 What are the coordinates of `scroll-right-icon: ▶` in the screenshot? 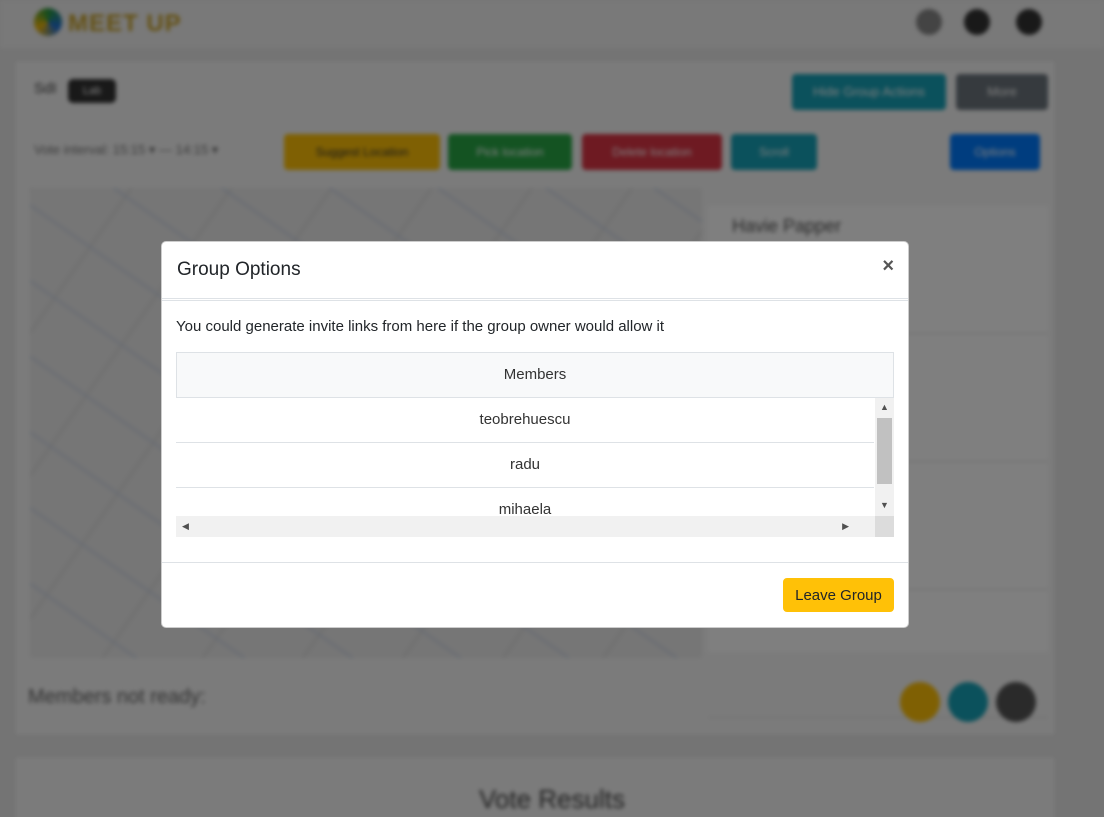 It's located at (845, 526).